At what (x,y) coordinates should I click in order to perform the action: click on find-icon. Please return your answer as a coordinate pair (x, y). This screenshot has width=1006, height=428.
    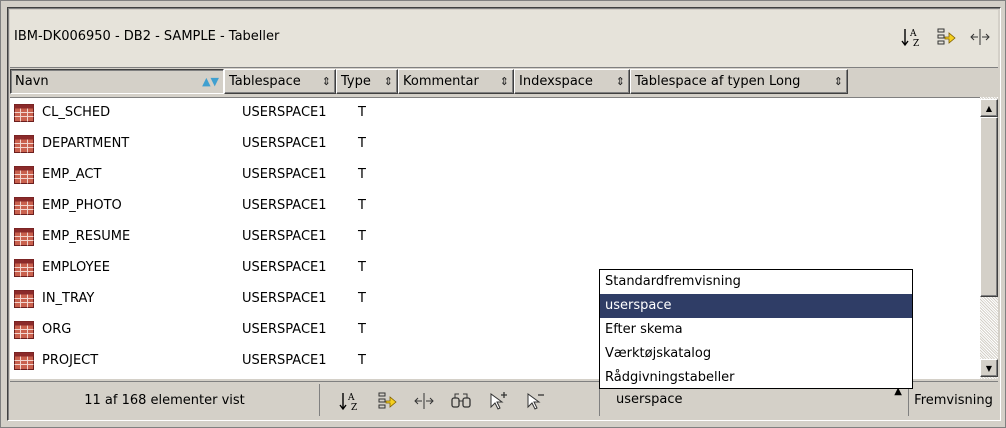
    Looking at the image, I should click on (461, 401).